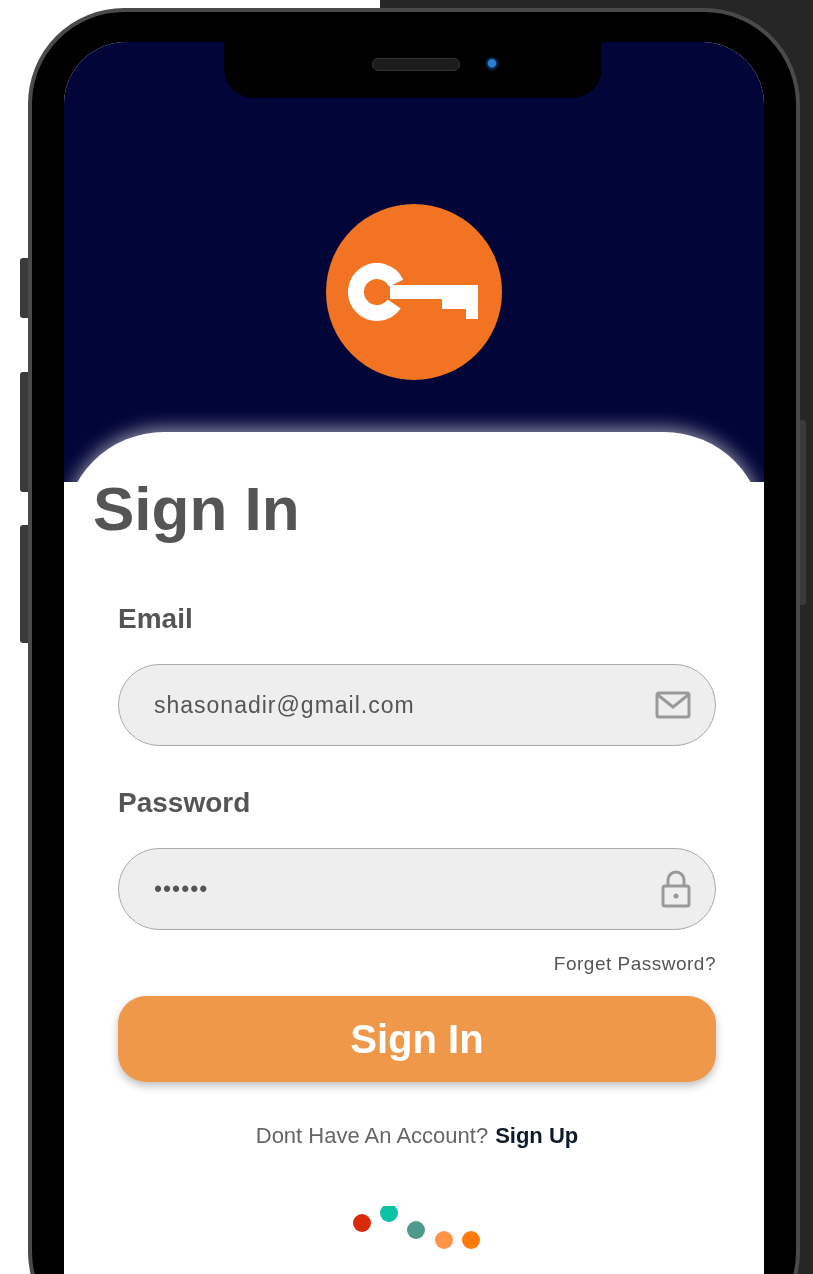 Image resolution: width=813 pixels, height=1274 pixels. Describe the element at coordinates (634, 964) in the screenshot. I see `forgot-password-link: Forget Password?` at that location.